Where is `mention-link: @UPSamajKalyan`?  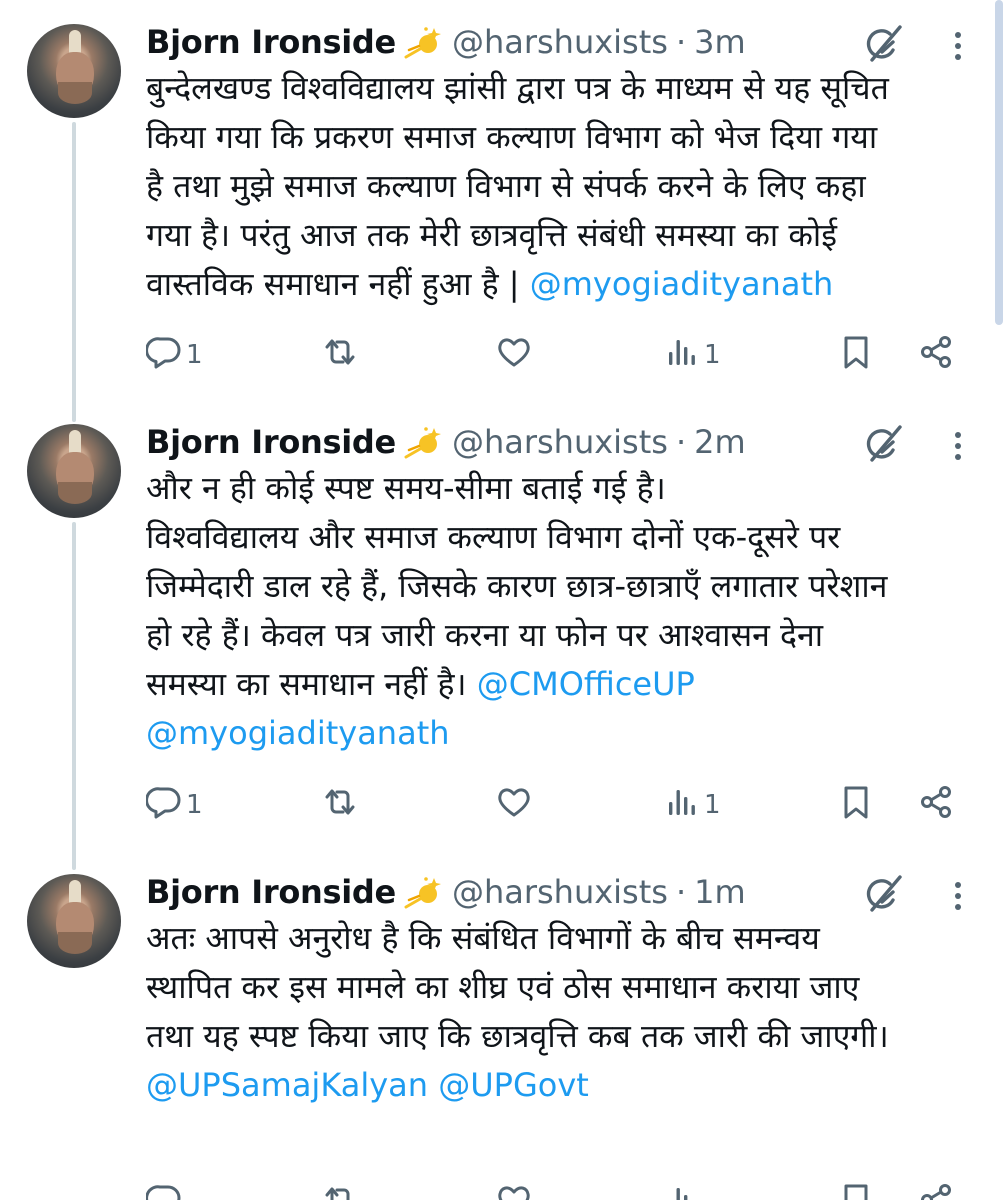
mention-link: @UPSamajKalyan is located at coordinates (287, 1085).